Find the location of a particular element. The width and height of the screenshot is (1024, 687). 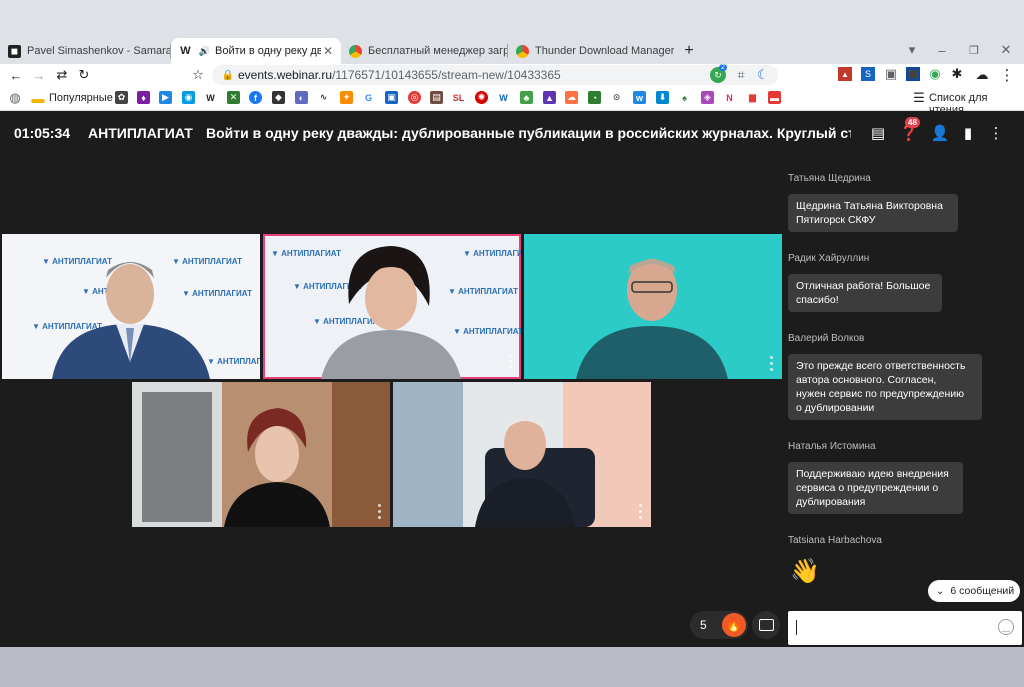

bookmark-google-icon: G is located at coordinates (368, 97).